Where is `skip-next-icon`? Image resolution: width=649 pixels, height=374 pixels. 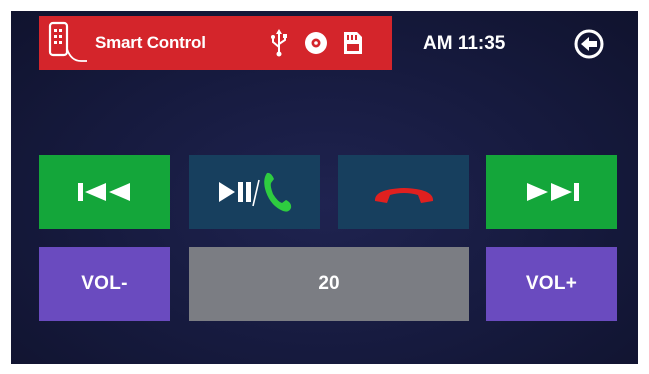
skip-next-icon is located at coordinates (552, 192).